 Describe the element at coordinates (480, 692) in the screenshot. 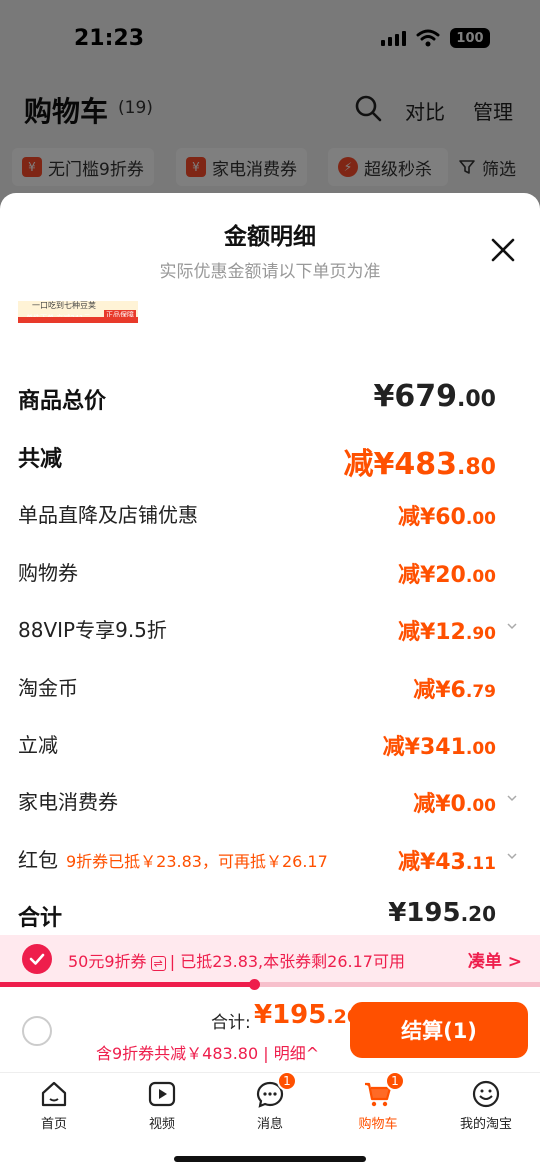

I see `amount-dec: .79` at that location.